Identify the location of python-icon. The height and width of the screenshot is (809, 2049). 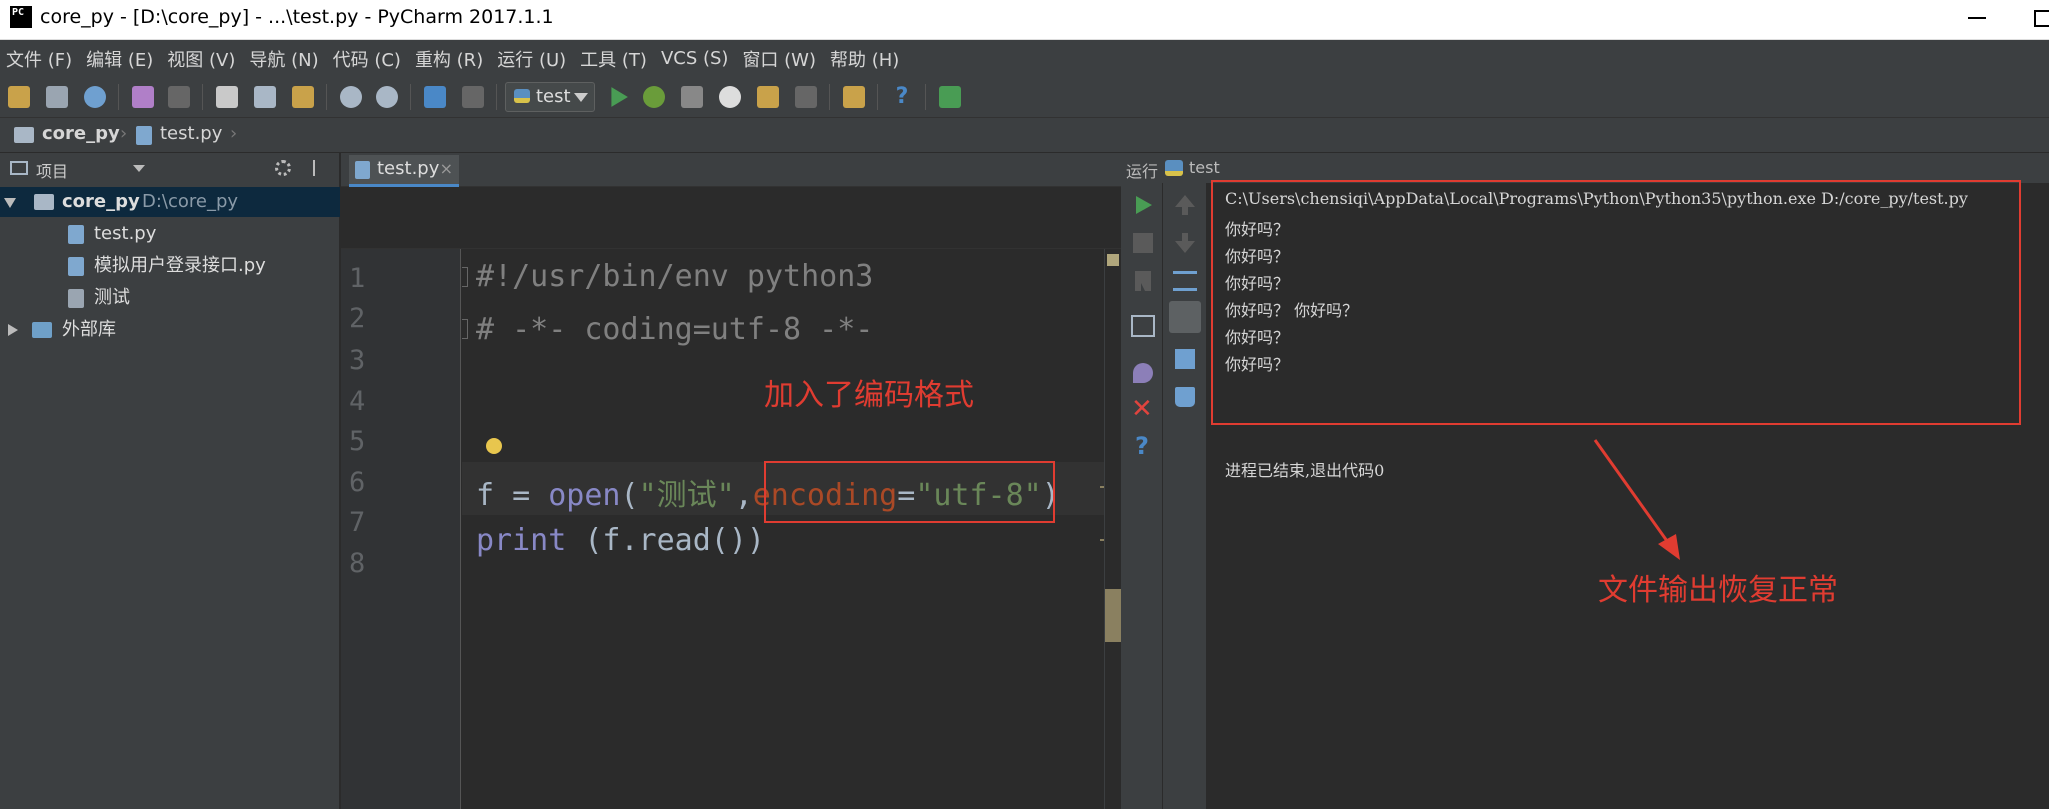
(1174, 168).